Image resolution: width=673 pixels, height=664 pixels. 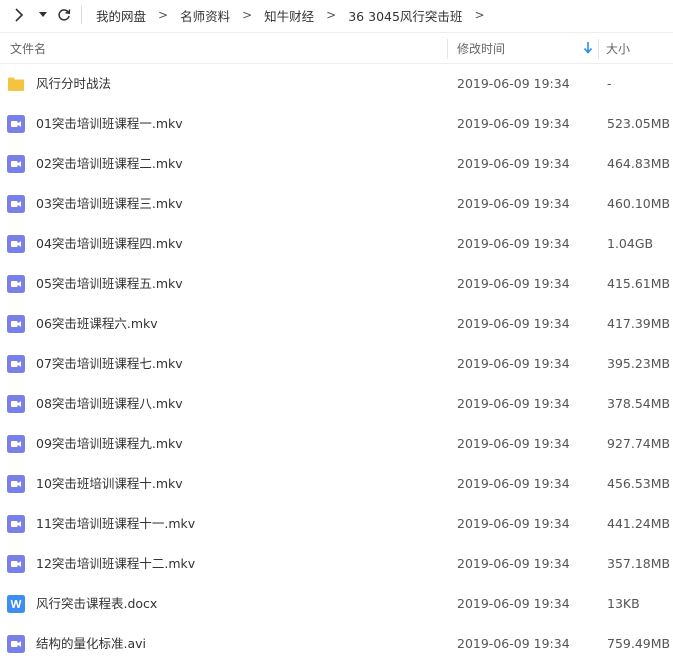 What do you see at coordinates (609, 83) in the screenshot?
I see `file-size: -` at bounding box center [609, 83].